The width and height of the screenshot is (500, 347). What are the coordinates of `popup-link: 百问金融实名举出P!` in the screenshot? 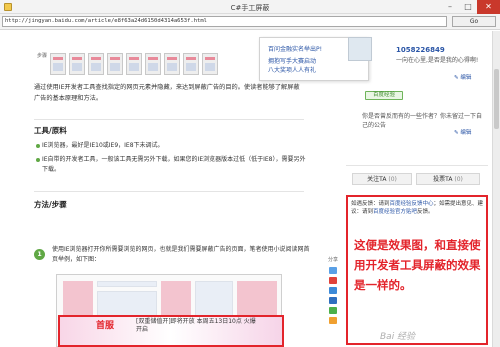 It's located at (295, 48).